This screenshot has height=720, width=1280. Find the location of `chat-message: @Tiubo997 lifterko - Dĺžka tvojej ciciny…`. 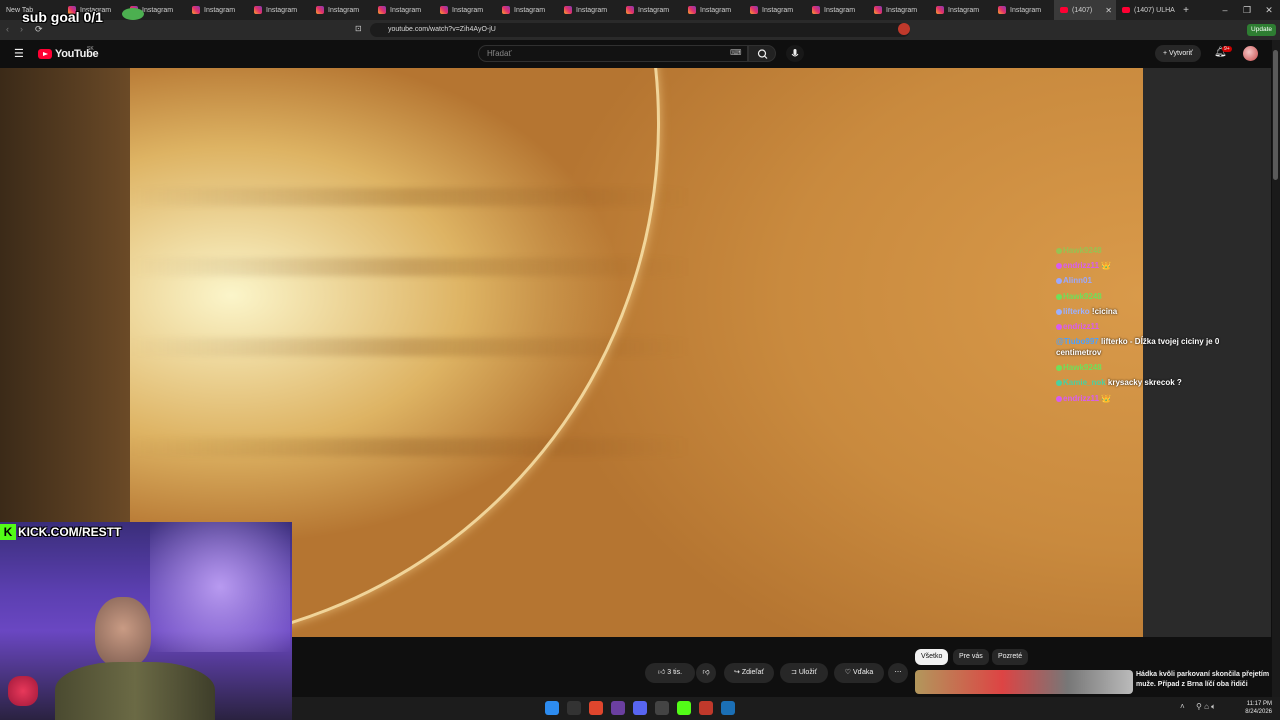

chat-message: @Tiubo997 lifterko - Dĺžka tvojej ciciny… is located at coordinates (1141, 347).